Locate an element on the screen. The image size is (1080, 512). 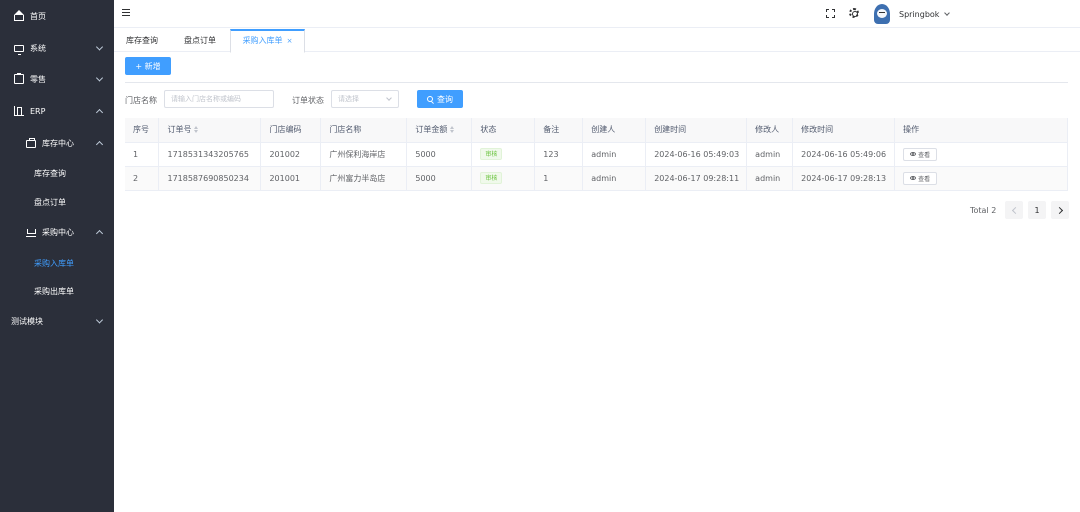
column-header: 订单金额 is located at coordinates (439, 130).